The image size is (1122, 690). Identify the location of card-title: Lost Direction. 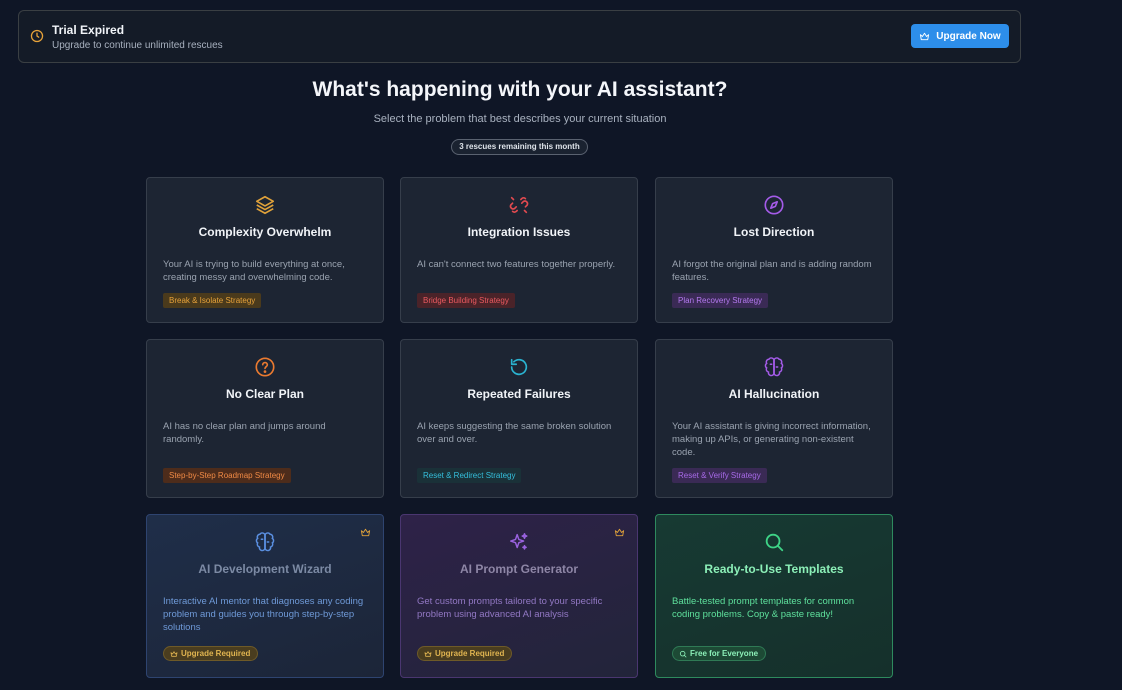
(774, 232).